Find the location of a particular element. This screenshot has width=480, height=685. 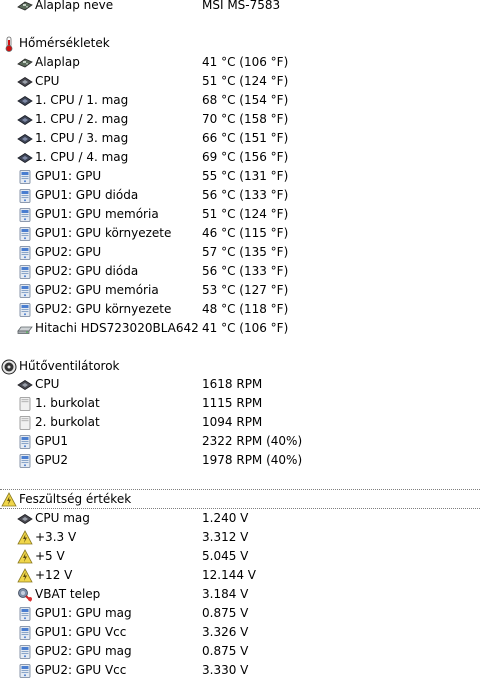

fan-row: GPU2 1978 RPM (40%) is located at coordinates (240, 460).